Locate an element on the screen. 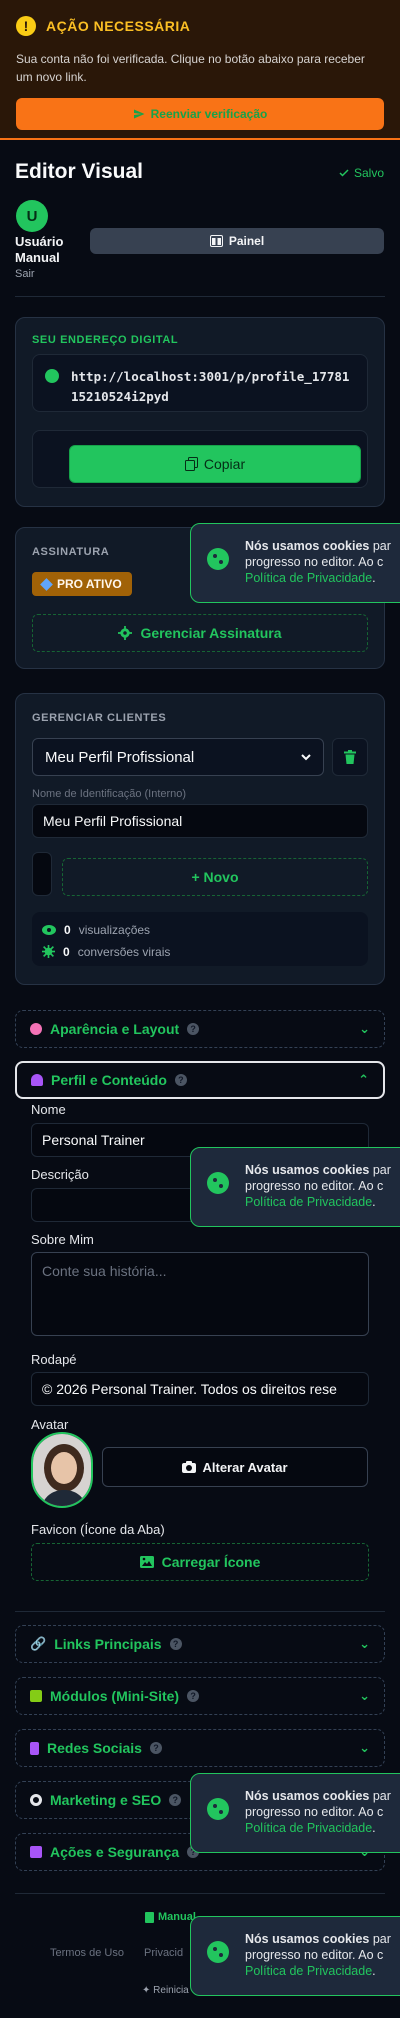  description-label: Descrição is located at coordinates (60, 1174).